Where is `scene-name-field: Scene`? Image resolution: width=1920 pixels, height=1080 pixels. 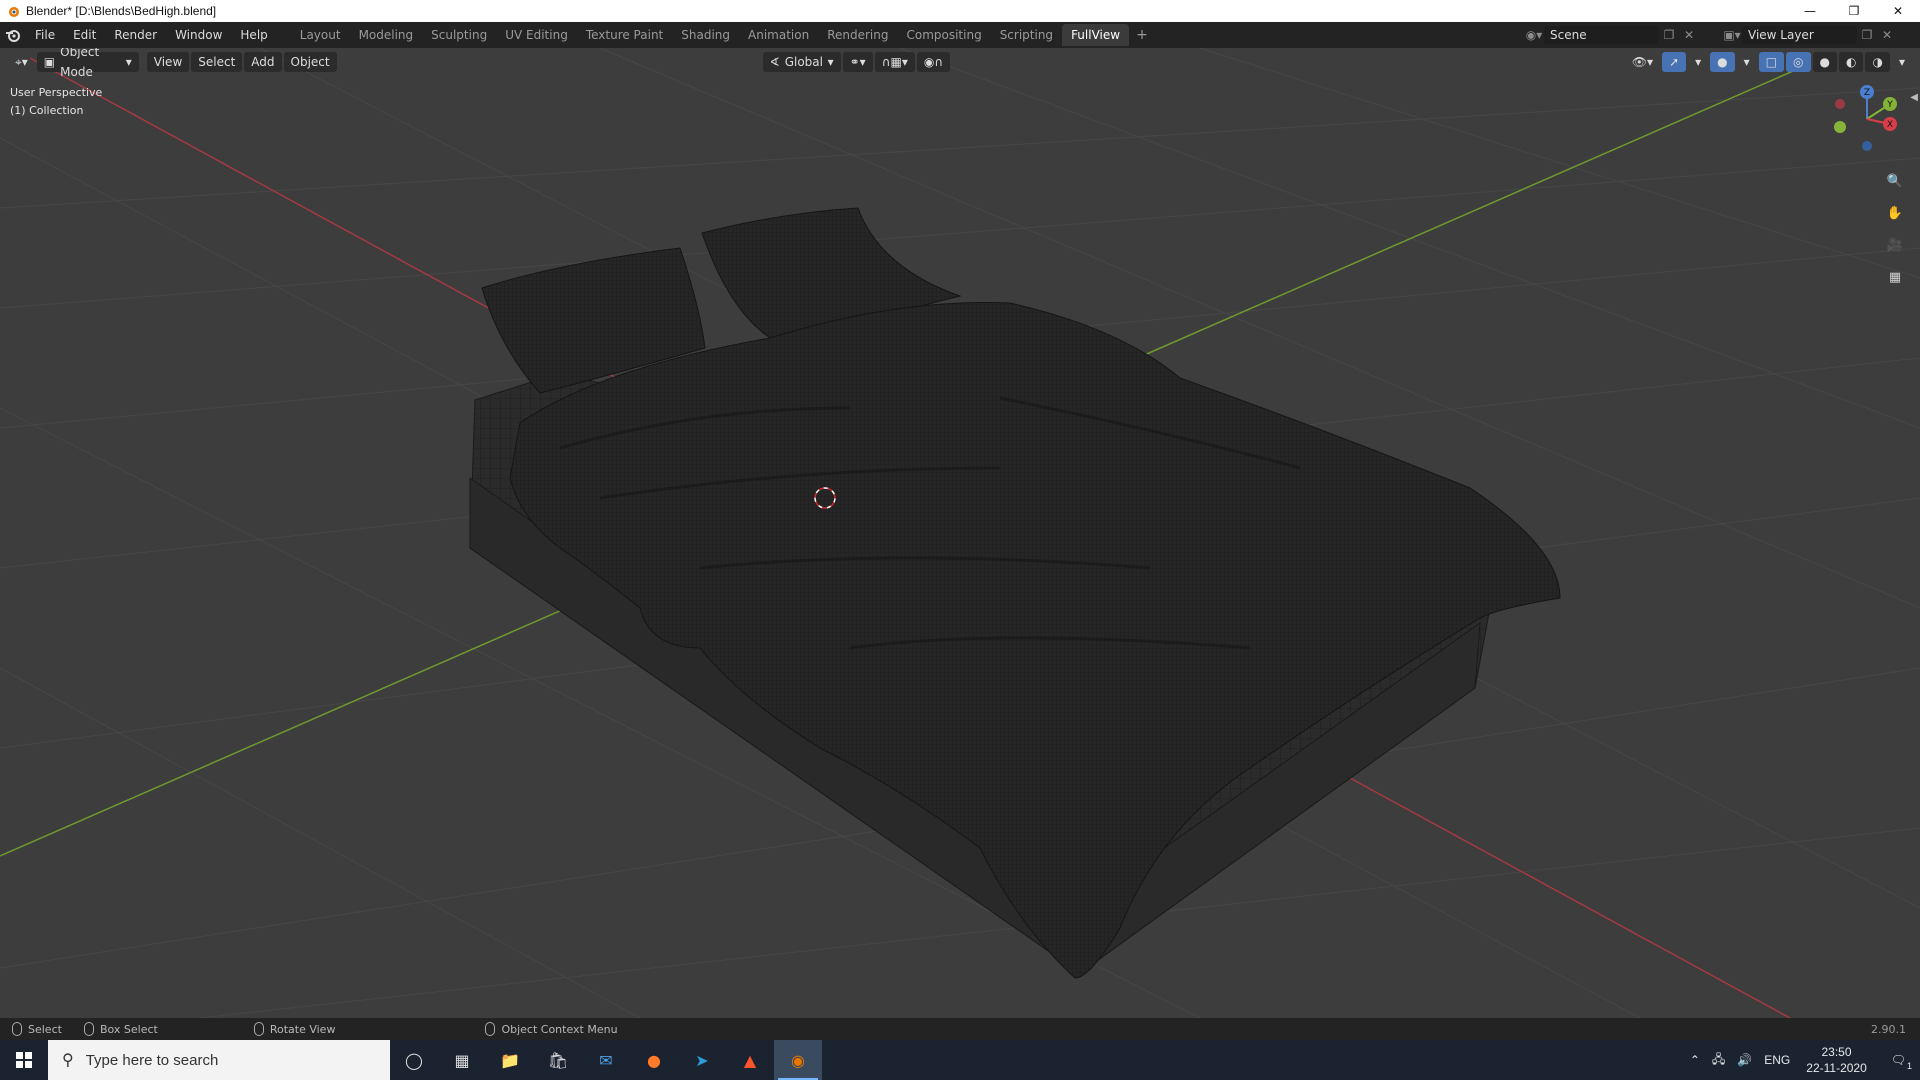 scene-name-field: Scene is located at coordinates (1601, 35).